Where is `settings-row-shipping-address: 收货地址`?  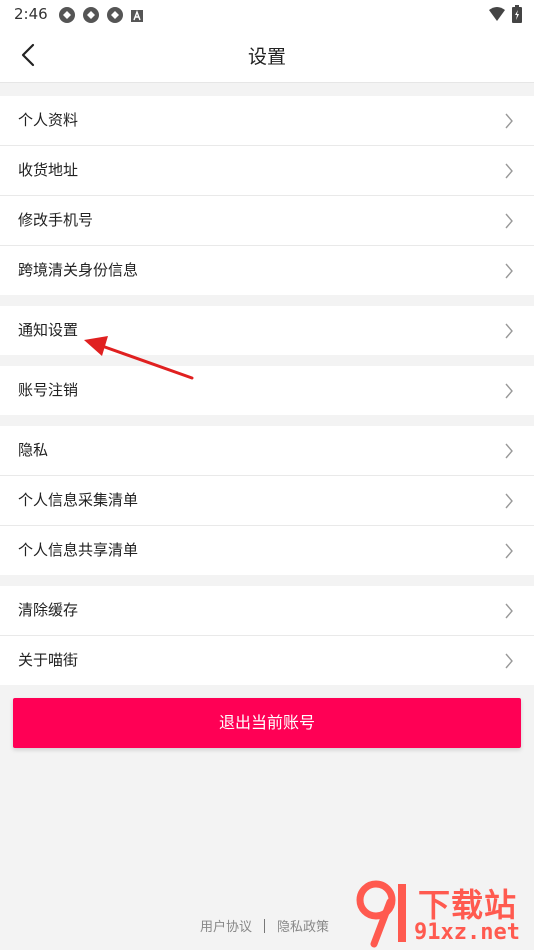
settings-row-shipping-address: 收货地址 is located at coordinates (267, 171).